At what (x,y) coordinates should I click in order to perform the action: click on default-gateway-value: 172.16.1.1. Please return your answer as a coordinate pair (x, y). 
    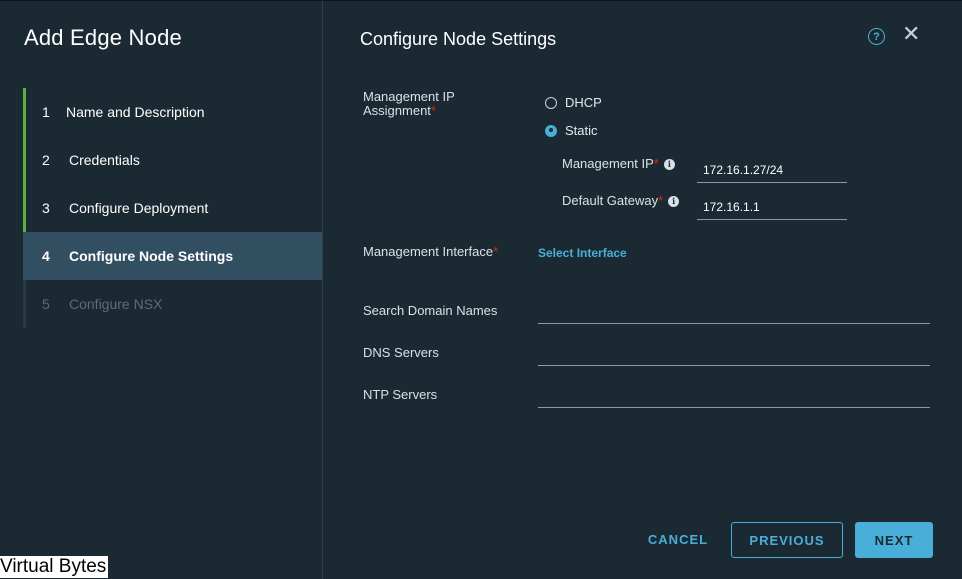
    Looking at the image, I should click on (731, 207).